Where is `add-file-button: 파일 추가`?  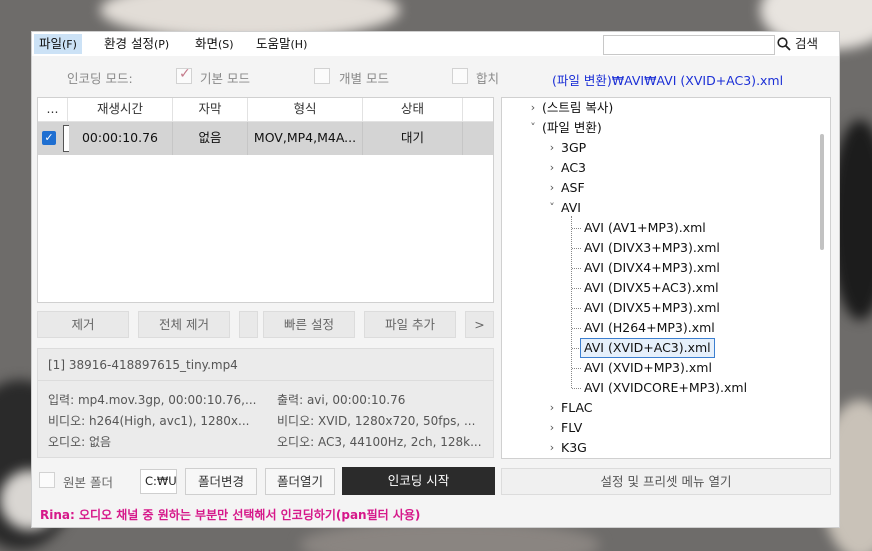
add-file-button: 파일 추가 is located at coordinates (410, 324).